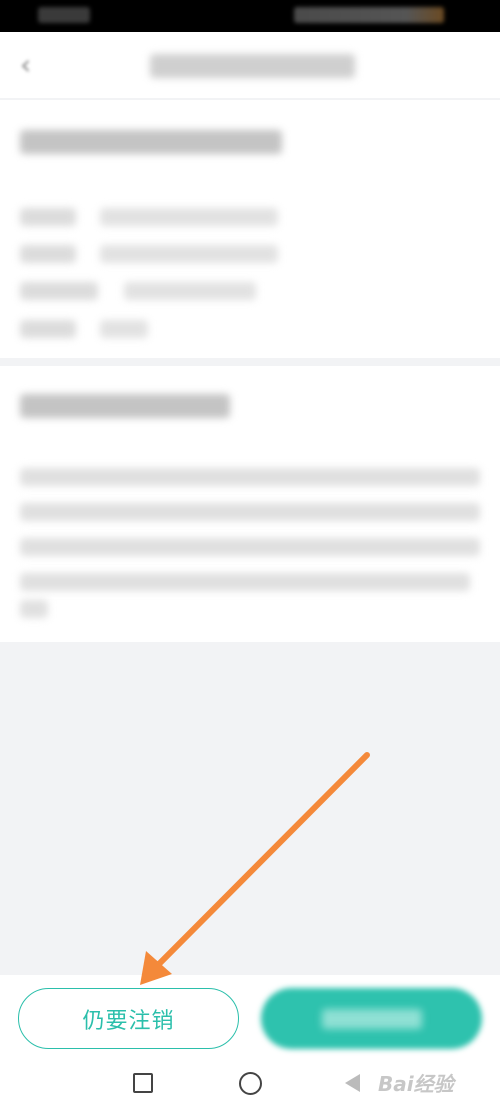 This screenshot has width=500, height=1111. Describe the element at coordinates (416, 1084) in the screenshot. I see `watermark-logo: Bai经验` at that location.